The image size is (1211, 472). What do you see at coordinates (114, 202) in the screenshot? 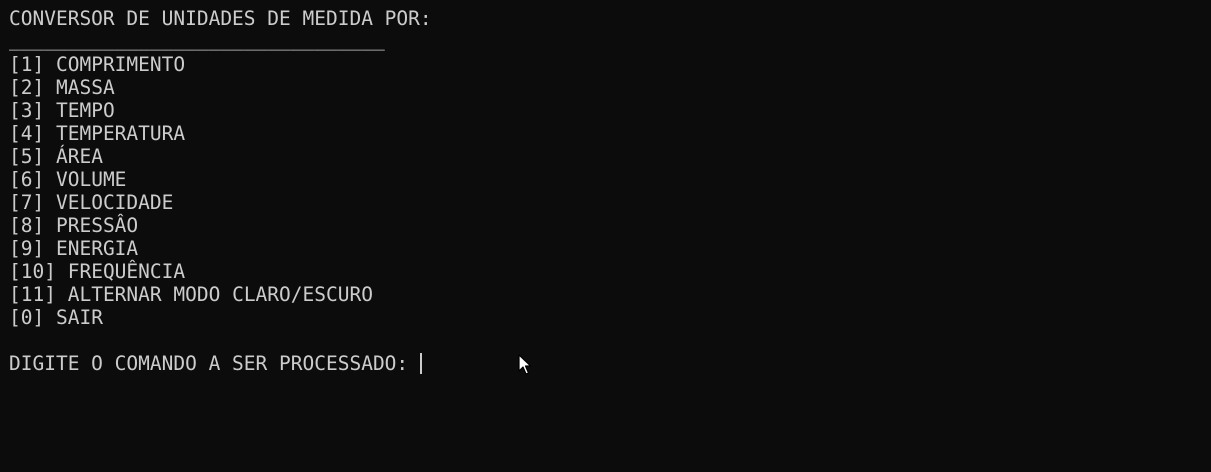
I see `menu-item-label: VELOCIDADE` at bounding box center [114, 202].